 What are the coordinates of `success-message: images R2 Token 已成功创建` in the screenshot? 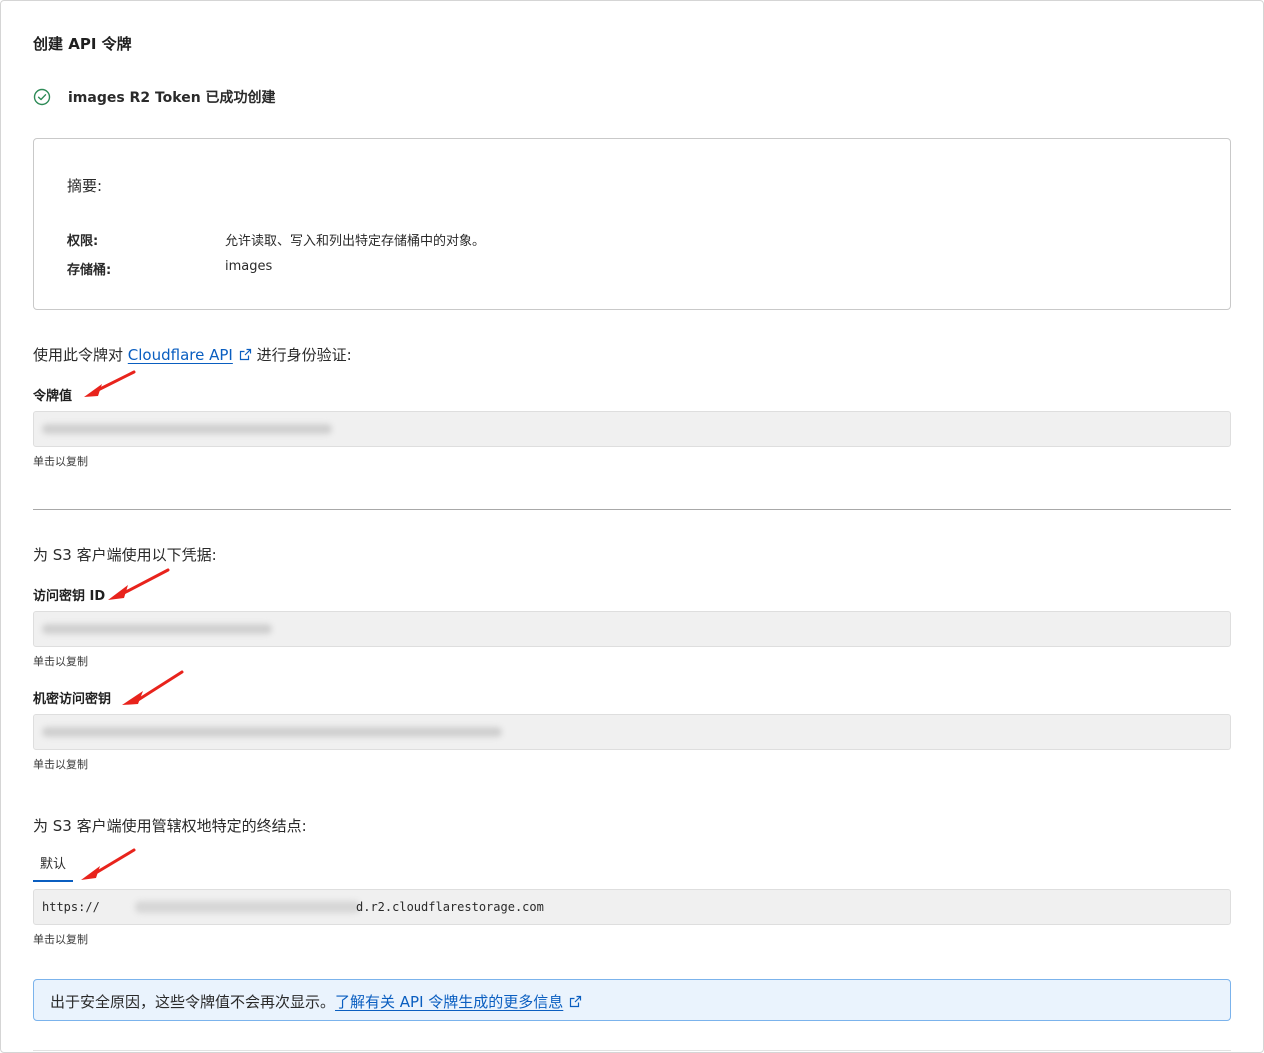 It's located at (154, 97).